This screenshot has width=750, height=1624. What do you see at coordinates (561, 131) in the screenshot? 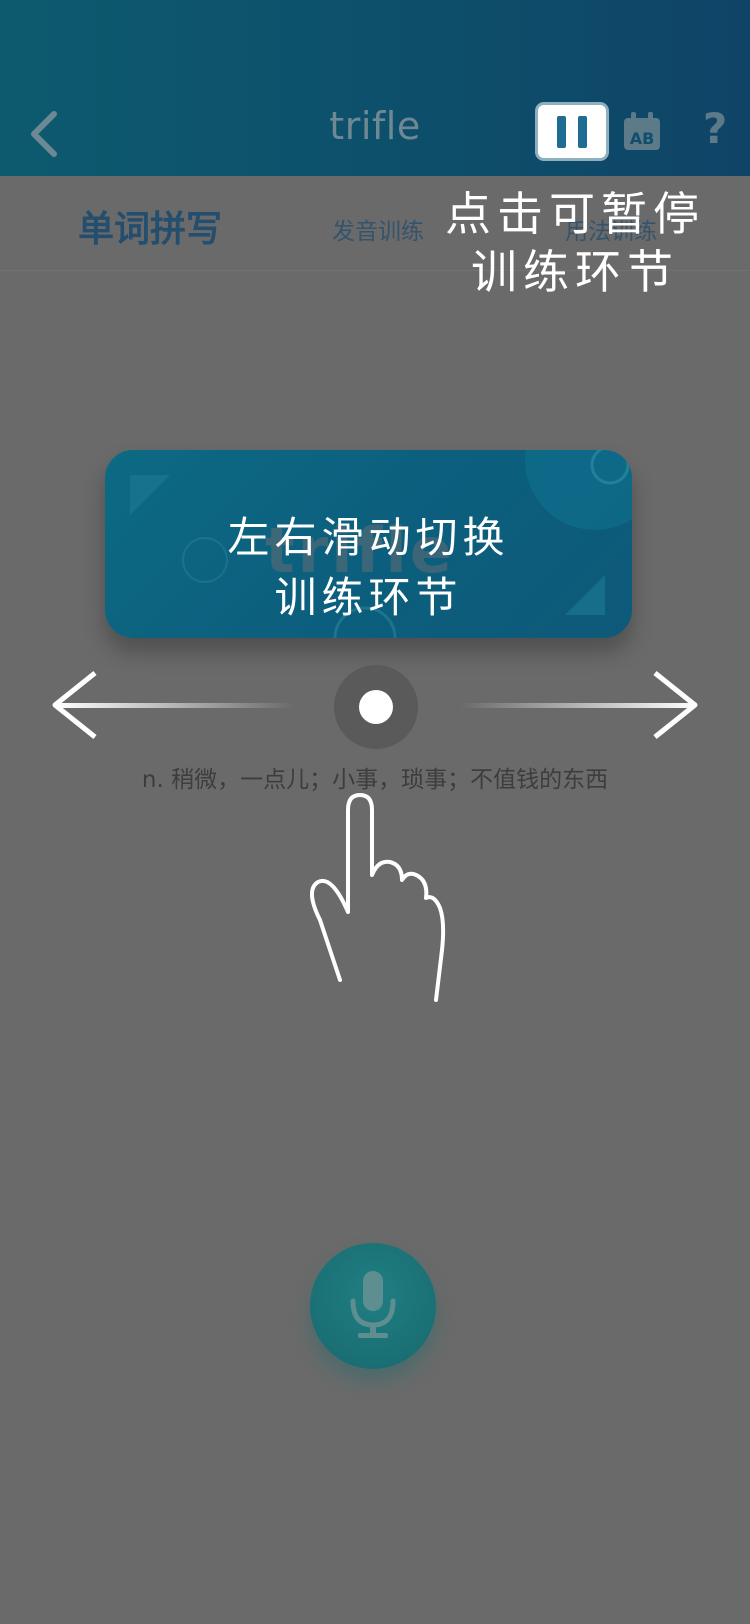
I see `pause-icon` at bounding box center [561, 131].